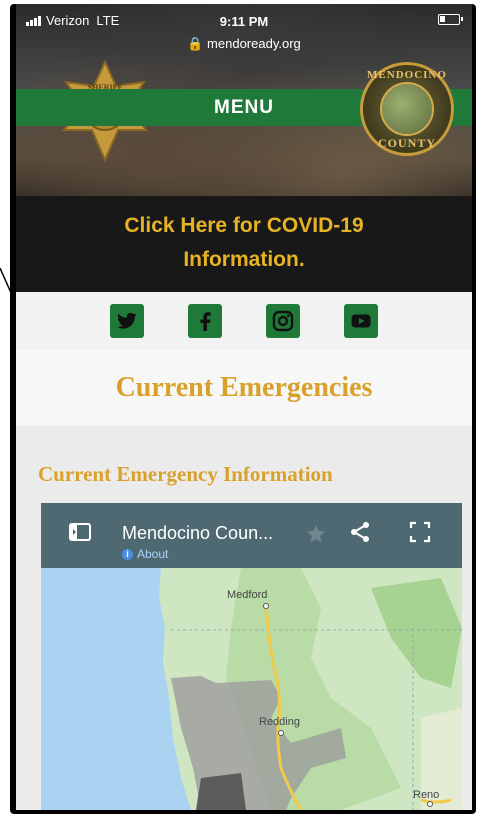  What do you see at coordinates (279, 722) in the screenshot?
I see `map-place-redding: Redding` at bounding box center [279, 722].